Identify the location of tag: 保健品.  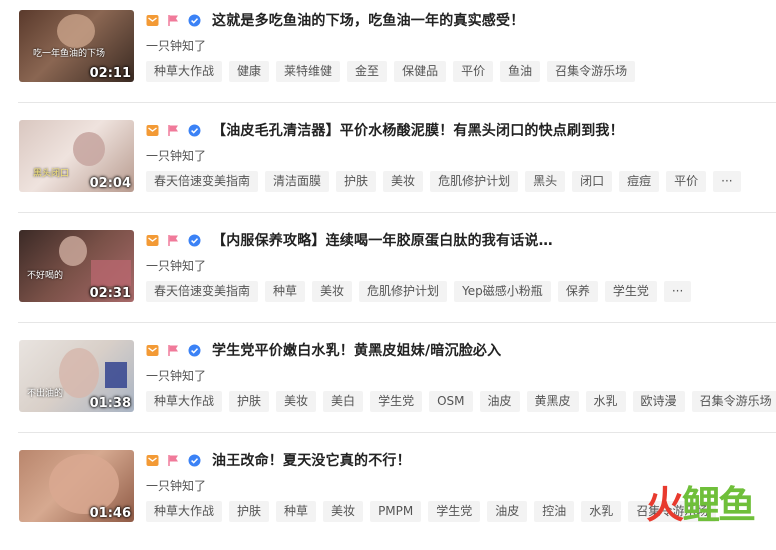
(420, 71).